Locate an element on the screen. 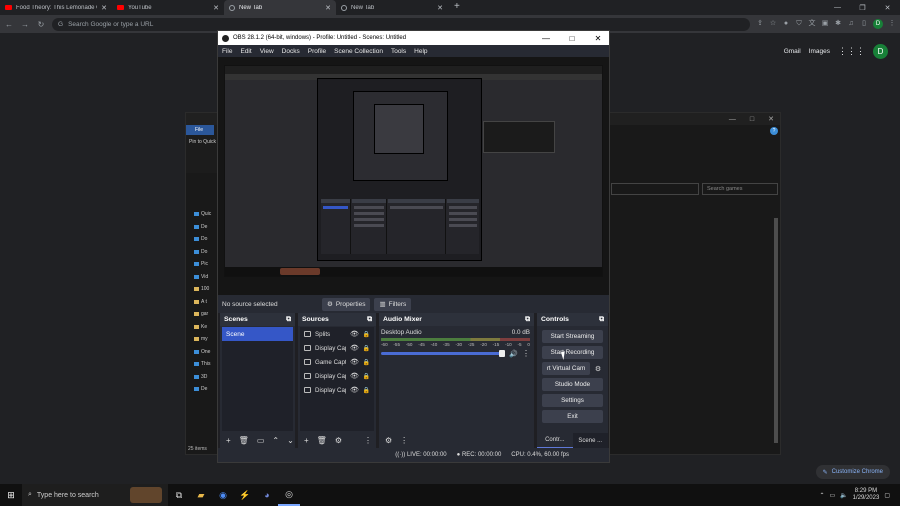  menu-item: View is located at coordinates (267, 51).